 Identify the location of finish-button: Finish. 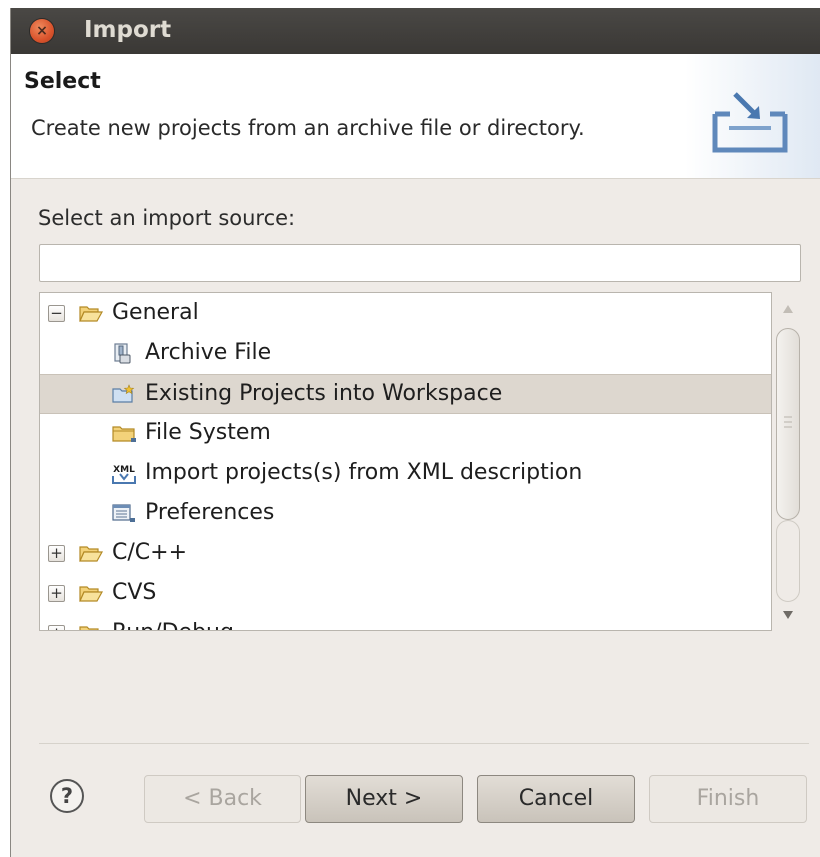
(728, 799).